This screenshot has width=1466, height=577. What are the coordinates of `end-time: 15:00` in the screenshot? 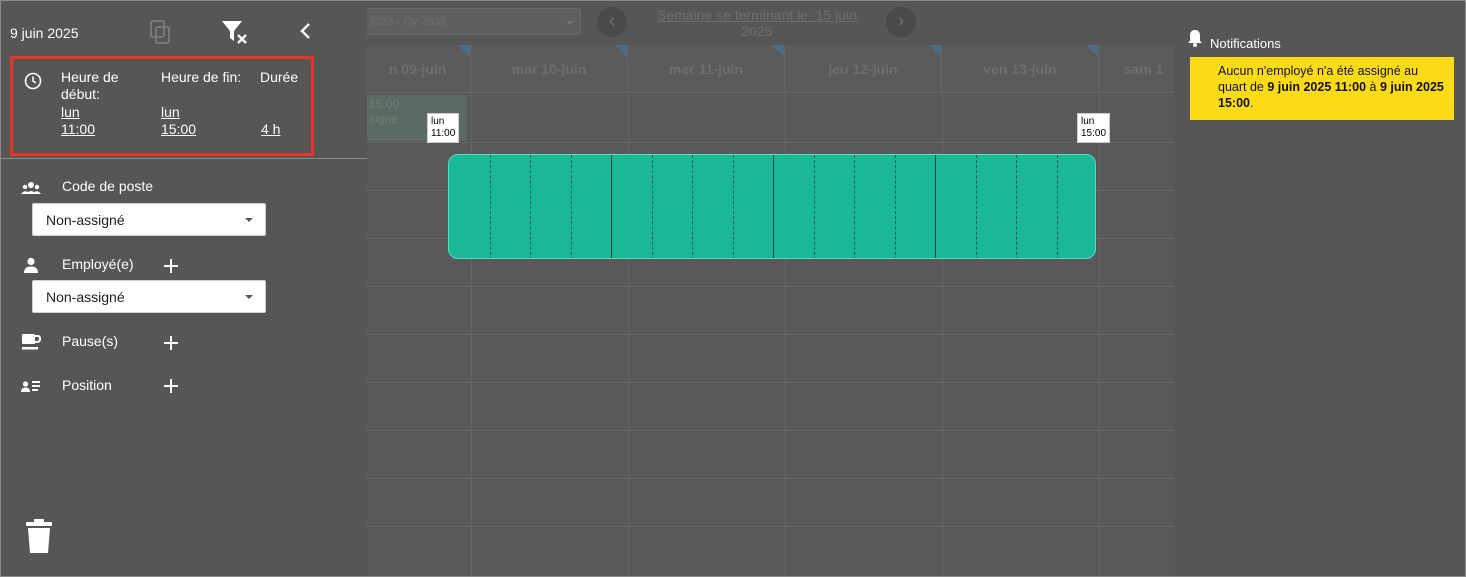 It's located at (179, 129).